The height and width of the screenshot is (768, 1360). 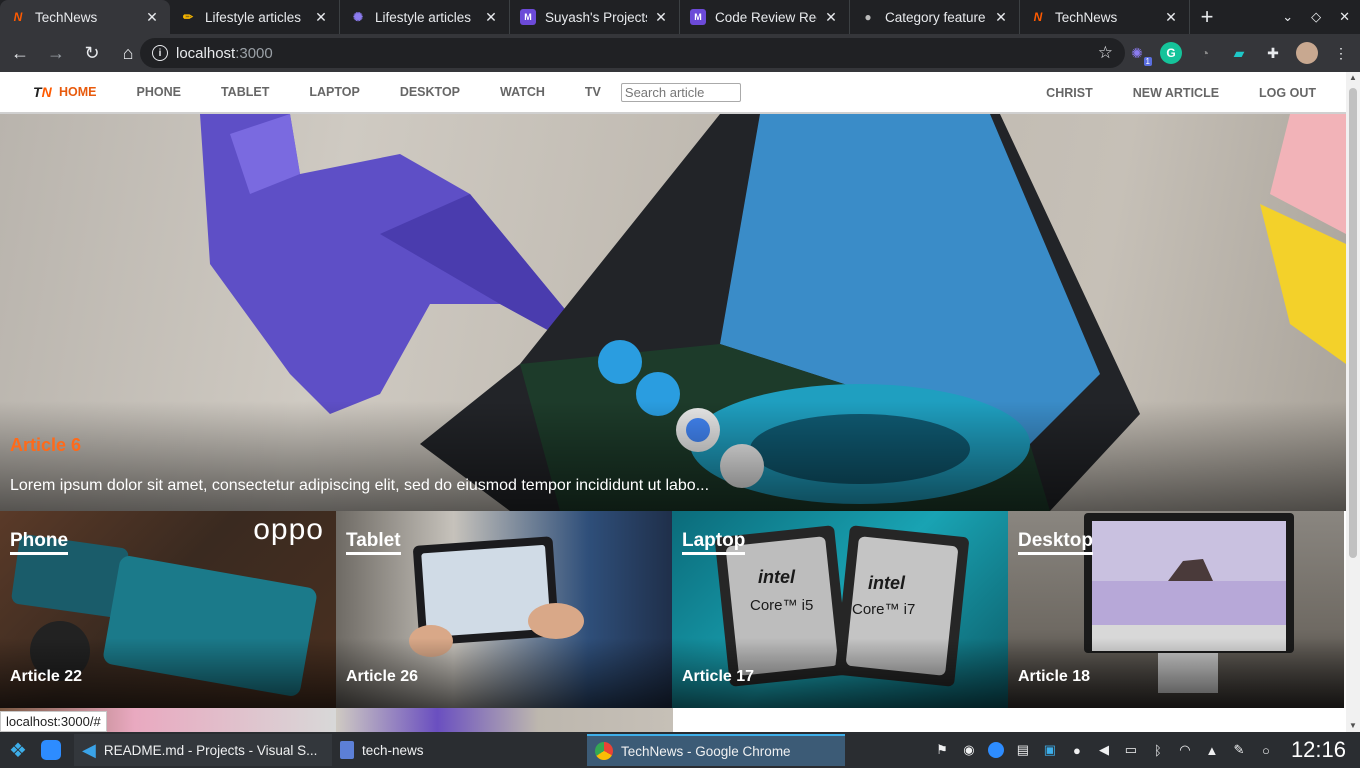 I want to click on updates-icon: ◉, so click(x=969, y=750).